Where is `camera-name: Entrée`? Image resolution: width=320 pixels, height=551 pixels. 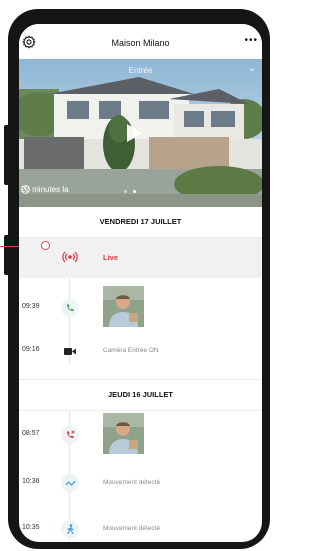
camera-name: Entrée is located at coordinates (140, 70).